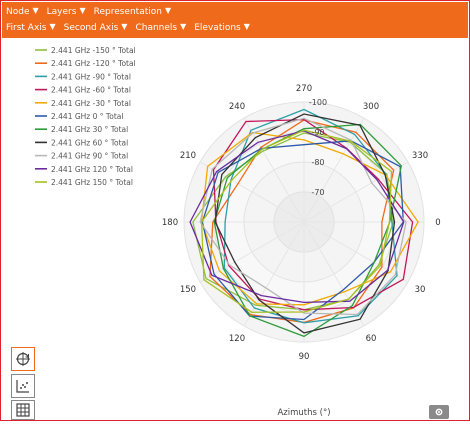 The width and height of the screenshot is (470, 424). I want to click on menu-elevations-label: Elevations, so click(217, 28).